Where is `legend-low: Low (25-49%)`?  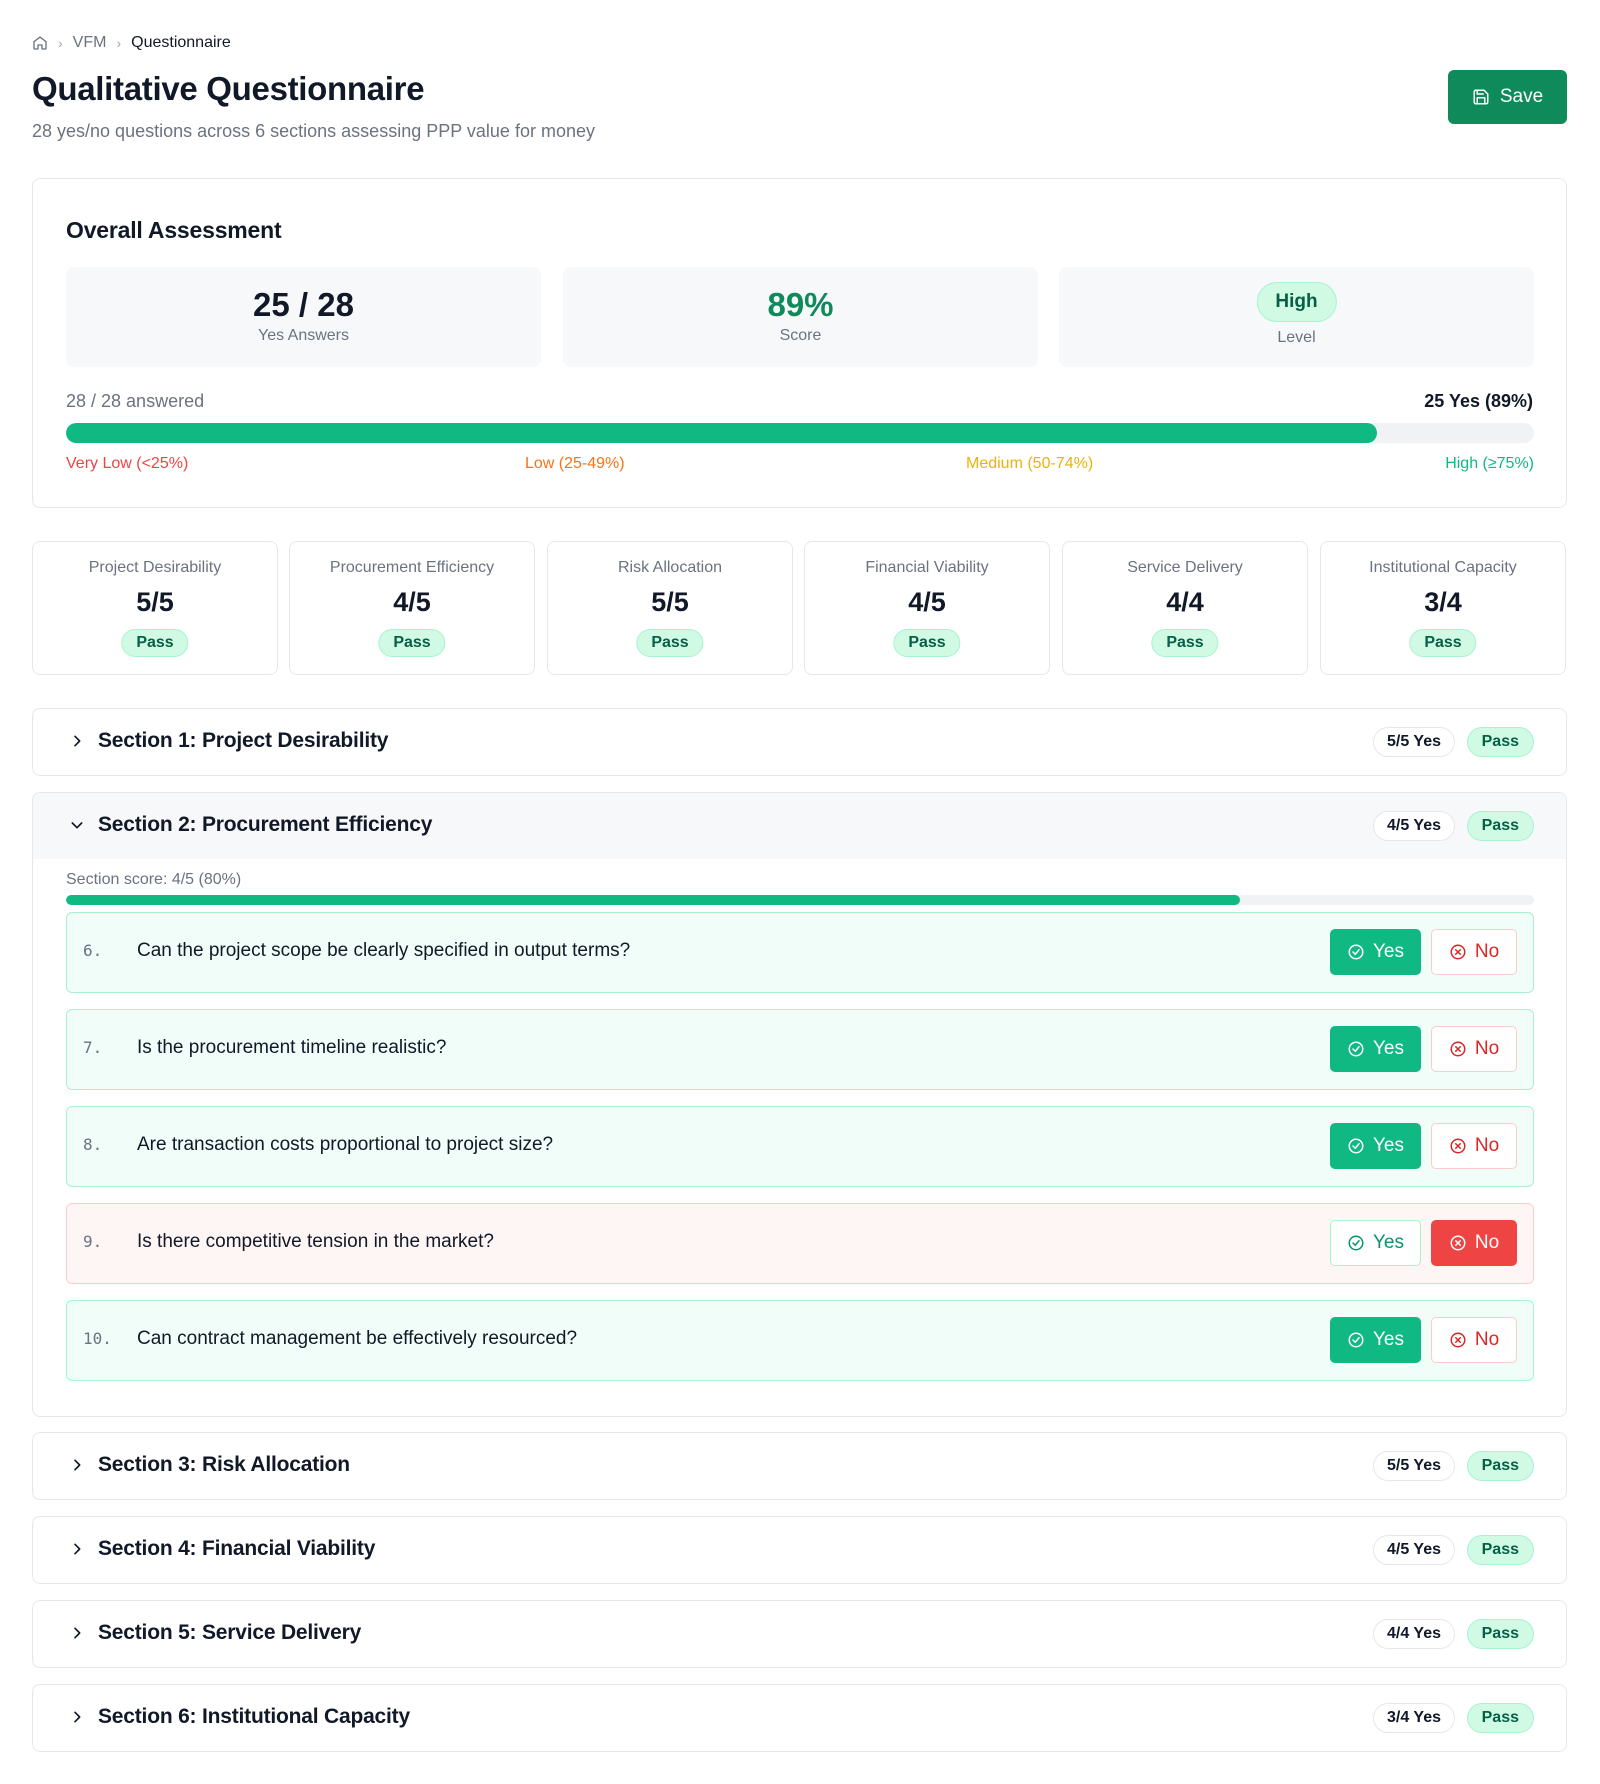
legend-low: Low (25-49%) is located at coordinates (575, 463).